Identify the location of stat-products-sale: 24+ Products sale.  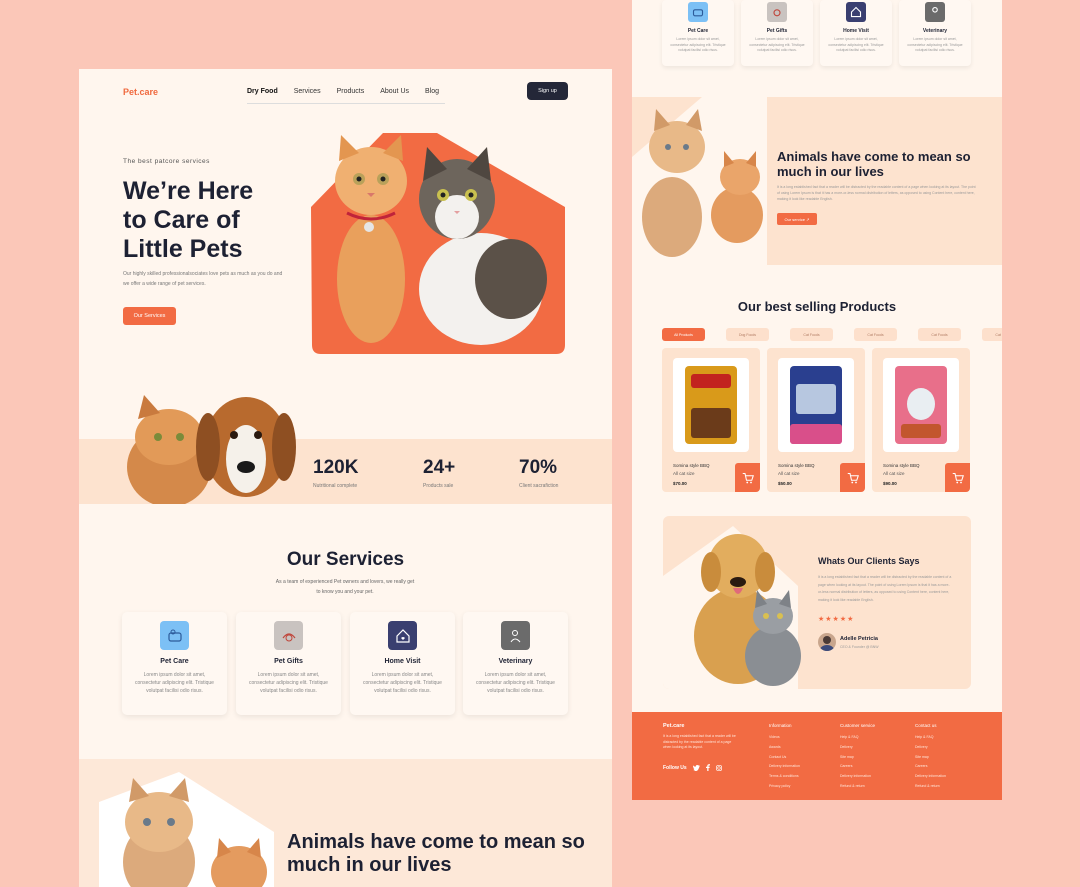
(439, 473).